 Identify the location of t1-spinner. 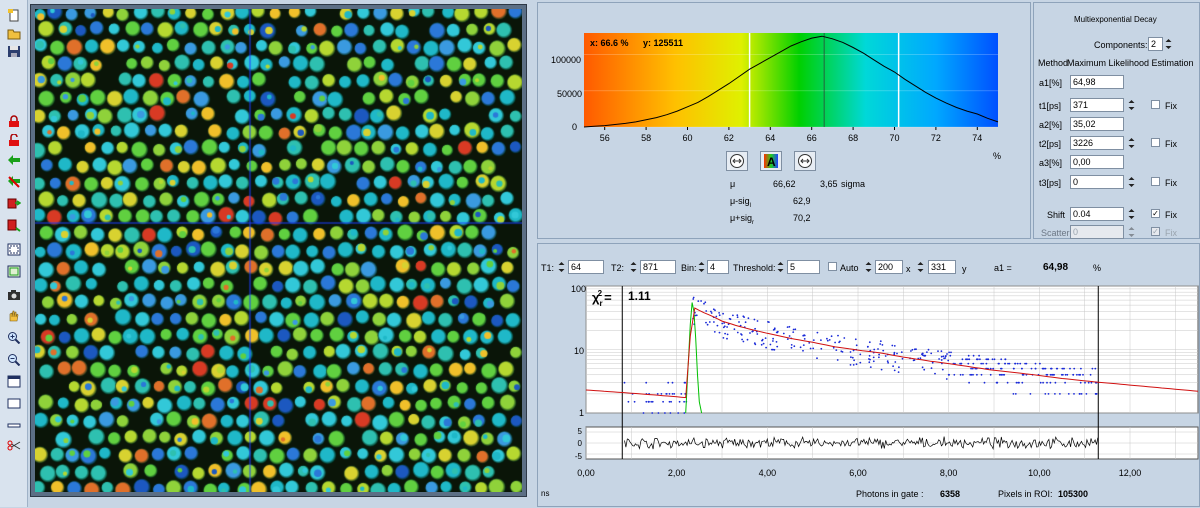
(1131, 105).